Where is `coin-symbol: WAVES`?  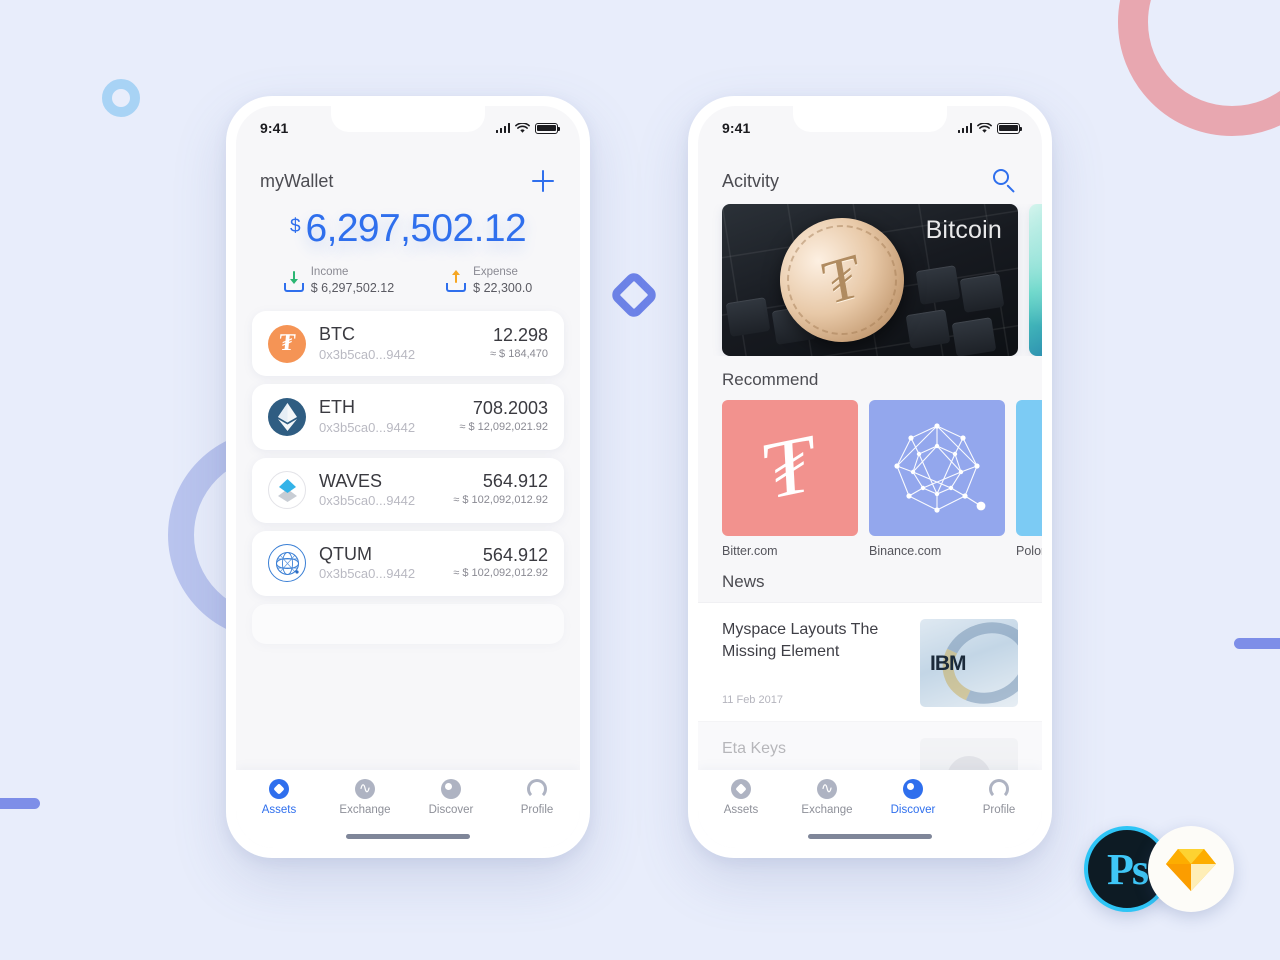 coin-symbol: WAVES is located at coordinates (351, 480).